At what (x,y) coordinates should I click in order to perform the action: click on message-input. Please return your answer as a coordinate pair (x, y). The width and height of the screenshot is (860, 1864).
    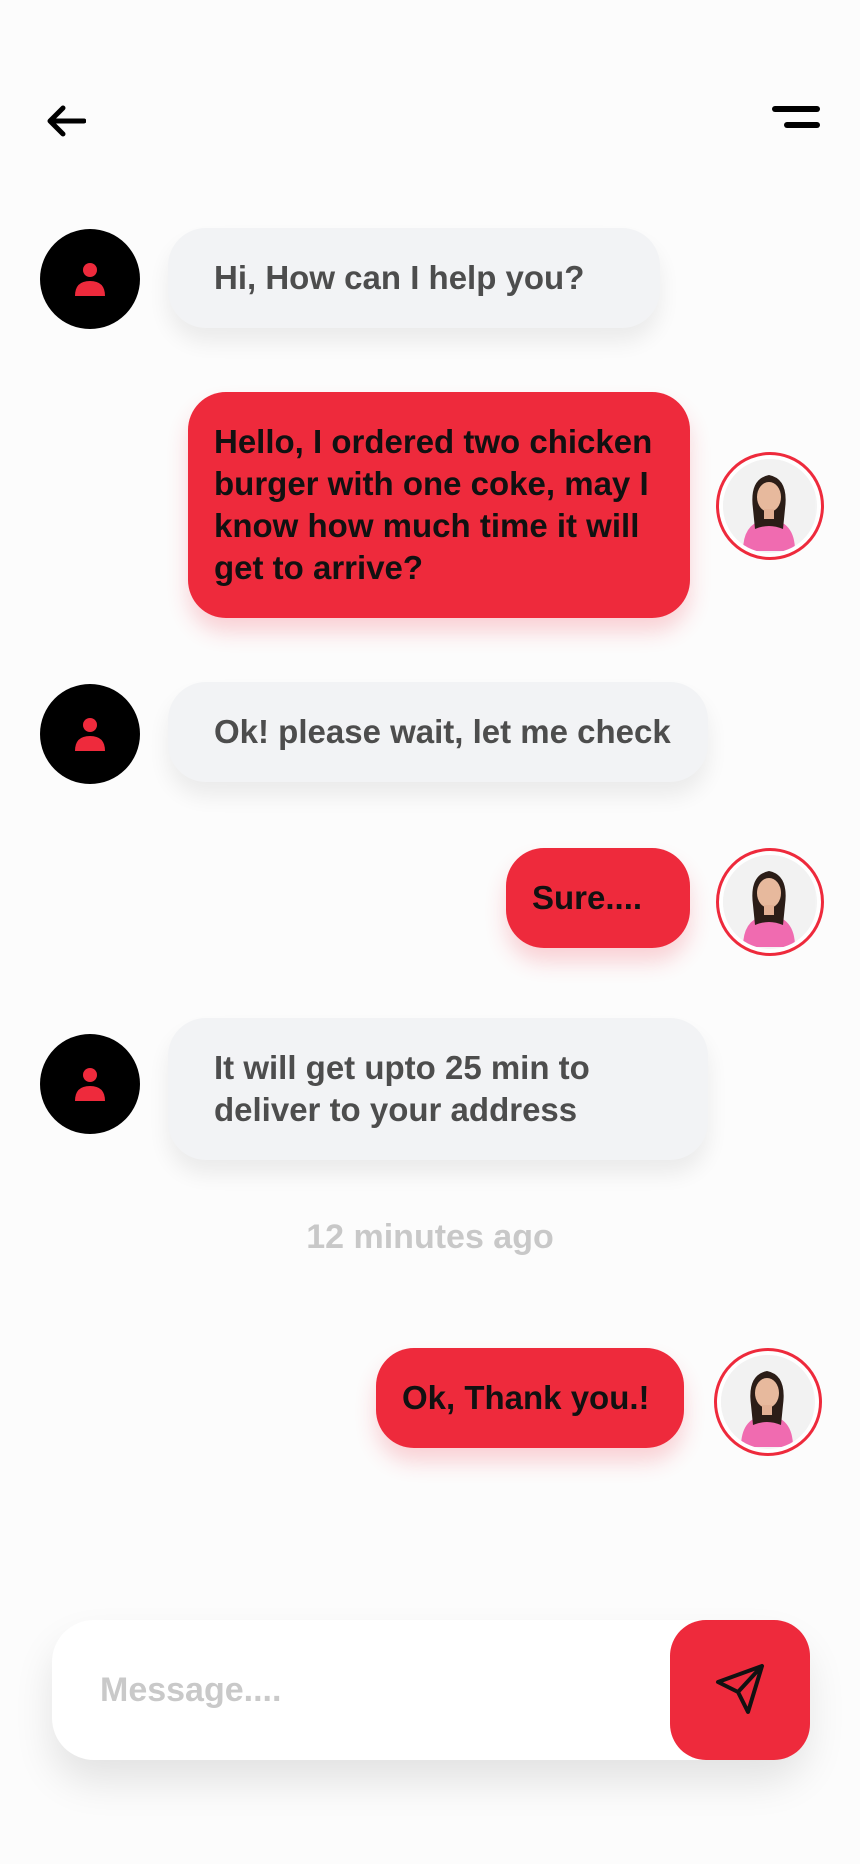
    Looking at the image, I should click on (380, 1690).